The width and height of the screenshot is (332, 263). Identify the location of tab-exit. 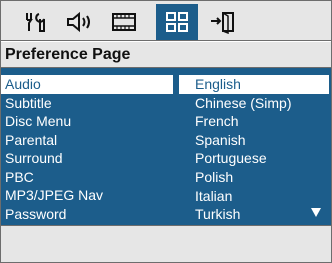
(223, 22).